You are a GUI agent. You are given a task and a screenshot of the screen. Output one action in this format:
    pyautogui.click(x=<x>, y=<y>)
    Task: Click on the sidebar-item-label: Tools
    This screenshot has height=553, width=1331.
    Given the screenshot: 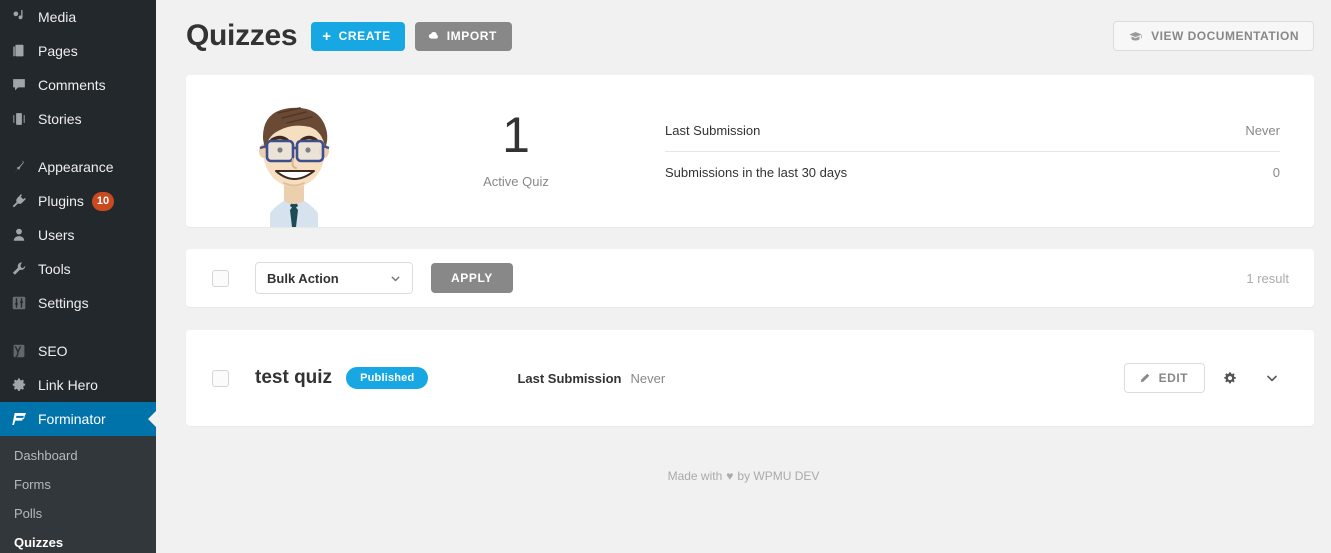 What is the action you would take?
    pyautogui.click(x=54, y=269)
    